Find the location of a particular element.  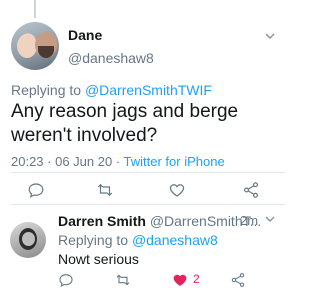

reply-replying-to-line: Replying to @daneshaw8 is located at coordinates (138, 240).